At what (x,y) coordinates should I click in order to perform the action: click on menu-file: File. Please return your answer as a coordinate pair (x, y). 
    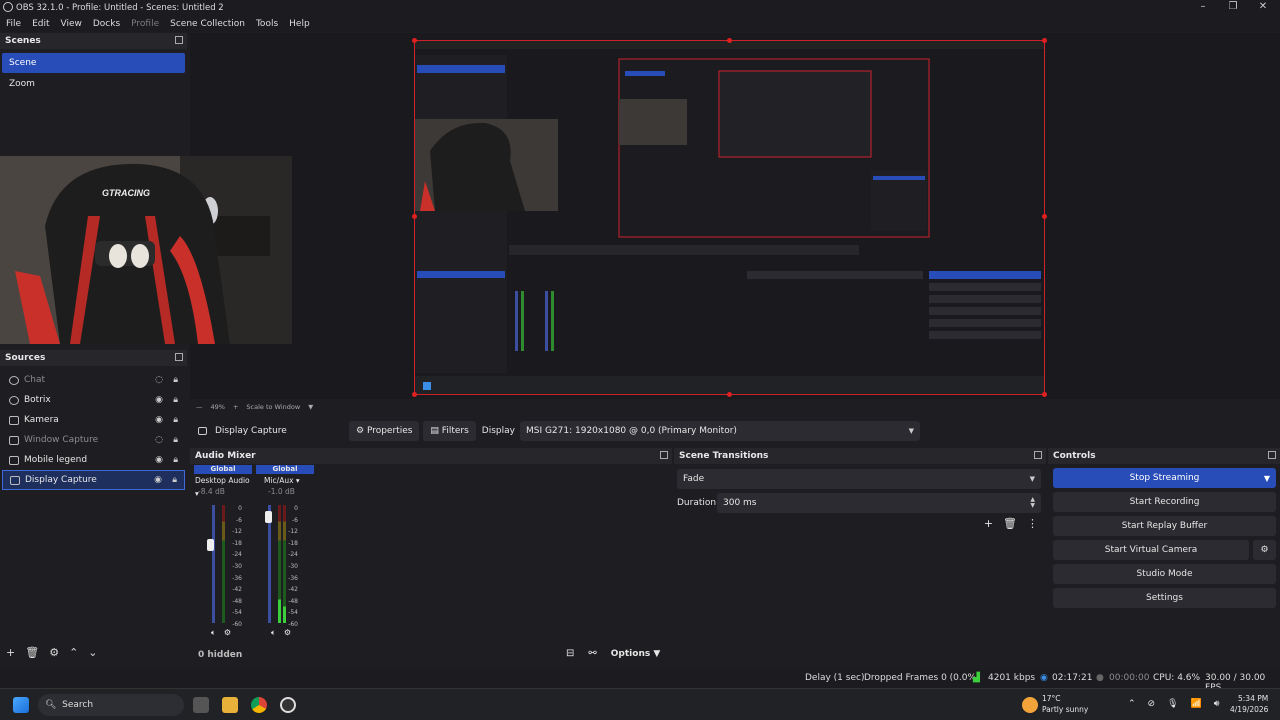
    Looking at the image, I should click on (13, 24).